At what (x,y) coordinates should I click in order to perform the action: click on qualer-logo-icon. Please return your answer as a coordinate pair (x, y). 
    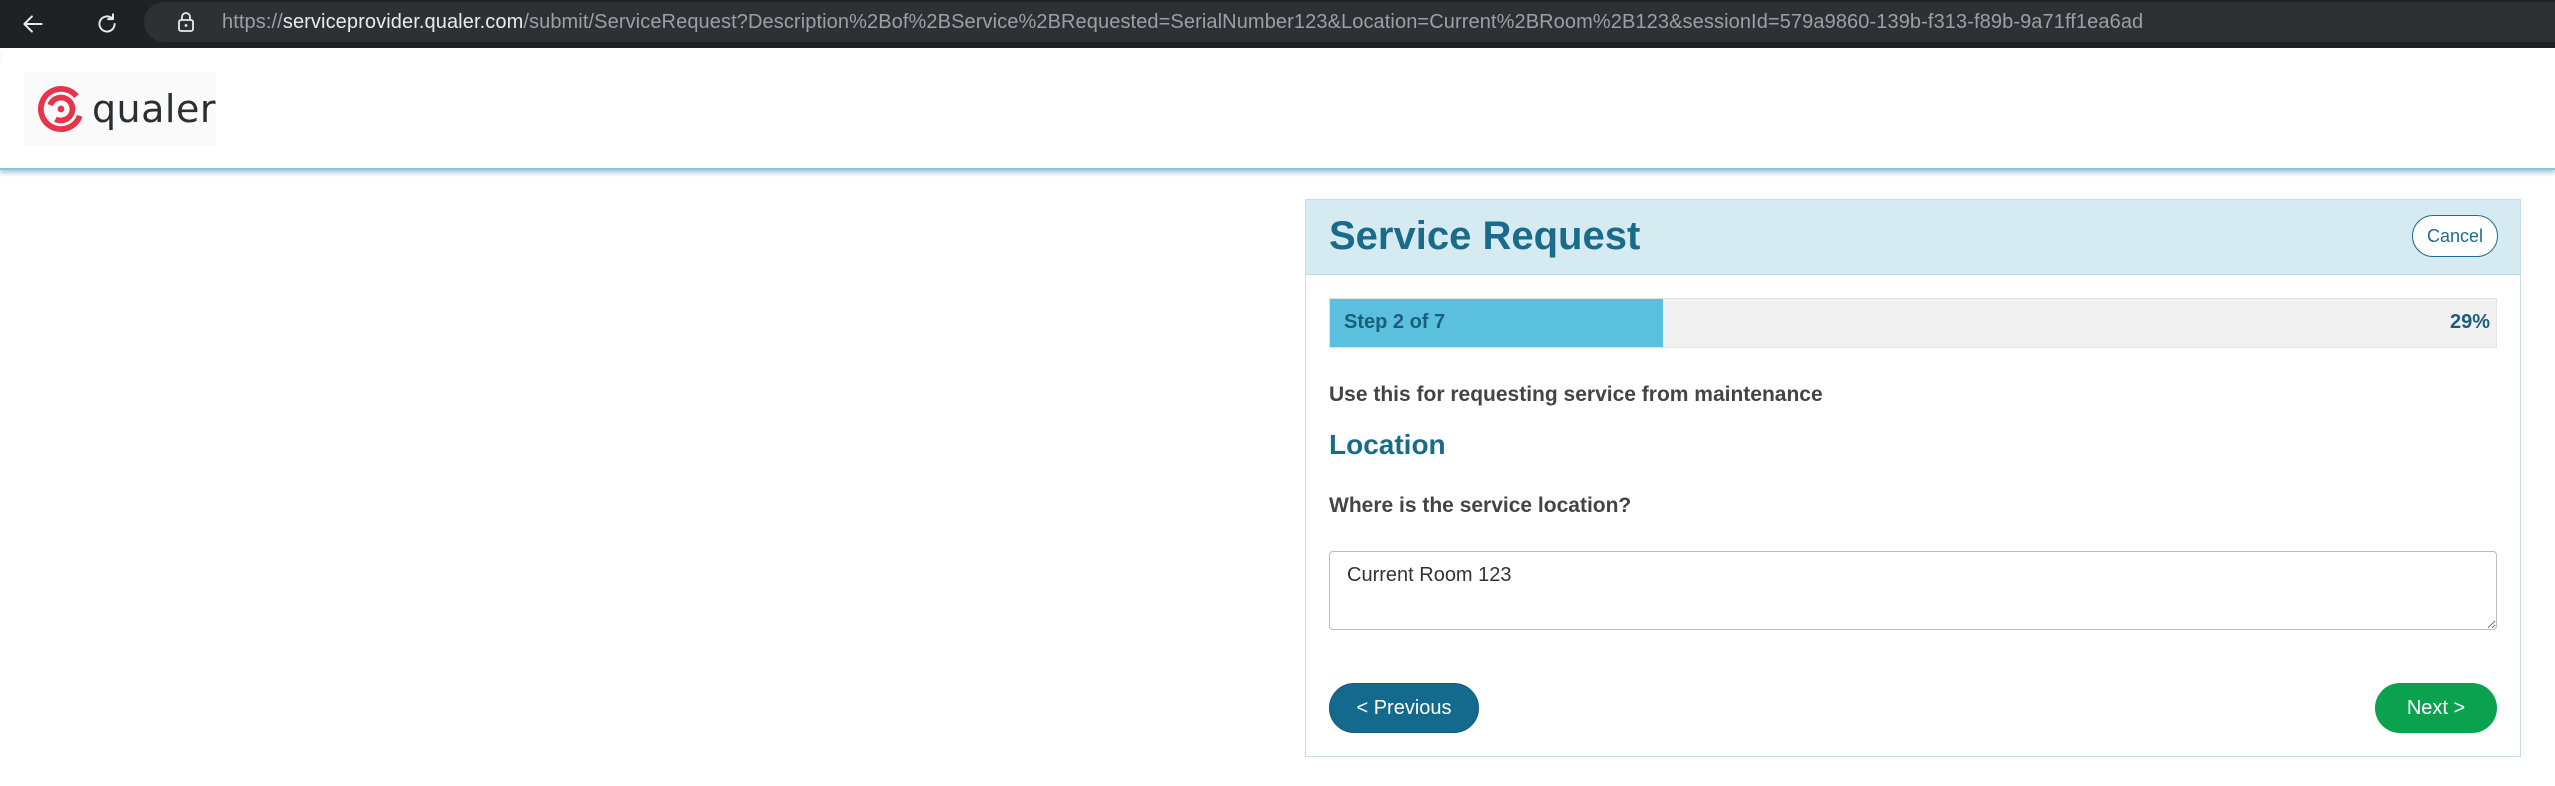
    Looking at the image, I should click on (61, 109).